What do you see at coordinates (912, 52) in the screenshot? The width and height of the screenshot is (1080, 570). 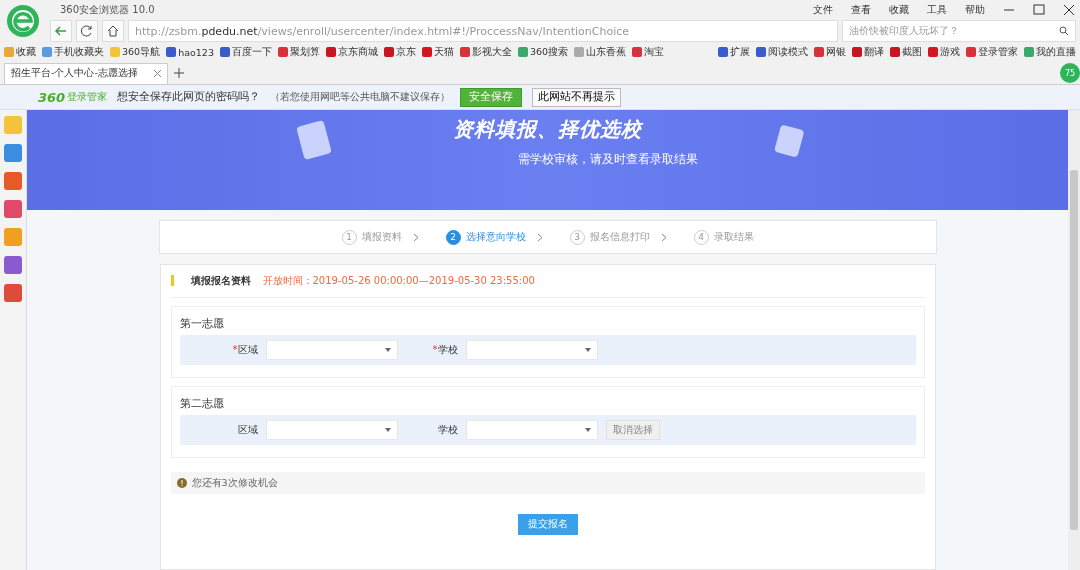 I see `toolbar-item: 截图` at bounding box center [912, 52].